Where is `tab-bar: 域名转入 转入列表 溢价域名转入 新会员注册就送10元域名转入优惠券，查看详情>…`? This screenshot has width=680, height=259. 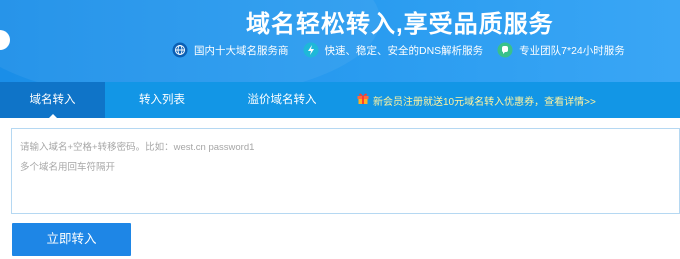 tab-bar: 域名转入 转入列表 溢价域名转入 新会员注册就送10元域名转入优惠券，查看详情>… is located at coordinates (340, 100).